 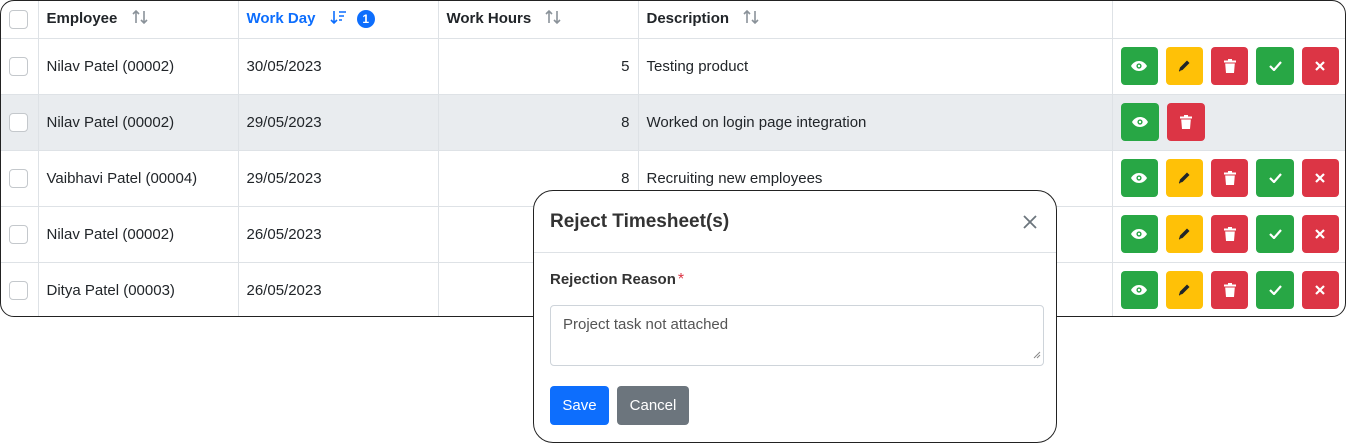 What do you see at coordinates (688, 19) in the screenshot?
I see `column-header-label: Description` at bounding box center [688, 19].